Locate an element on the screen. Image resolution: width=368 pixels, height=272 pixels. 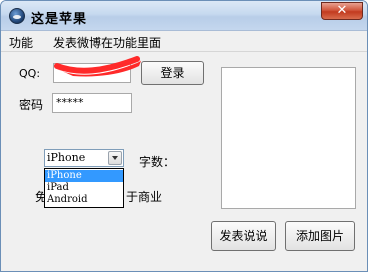
password-input: ***** is located at coordinates (92, 103).